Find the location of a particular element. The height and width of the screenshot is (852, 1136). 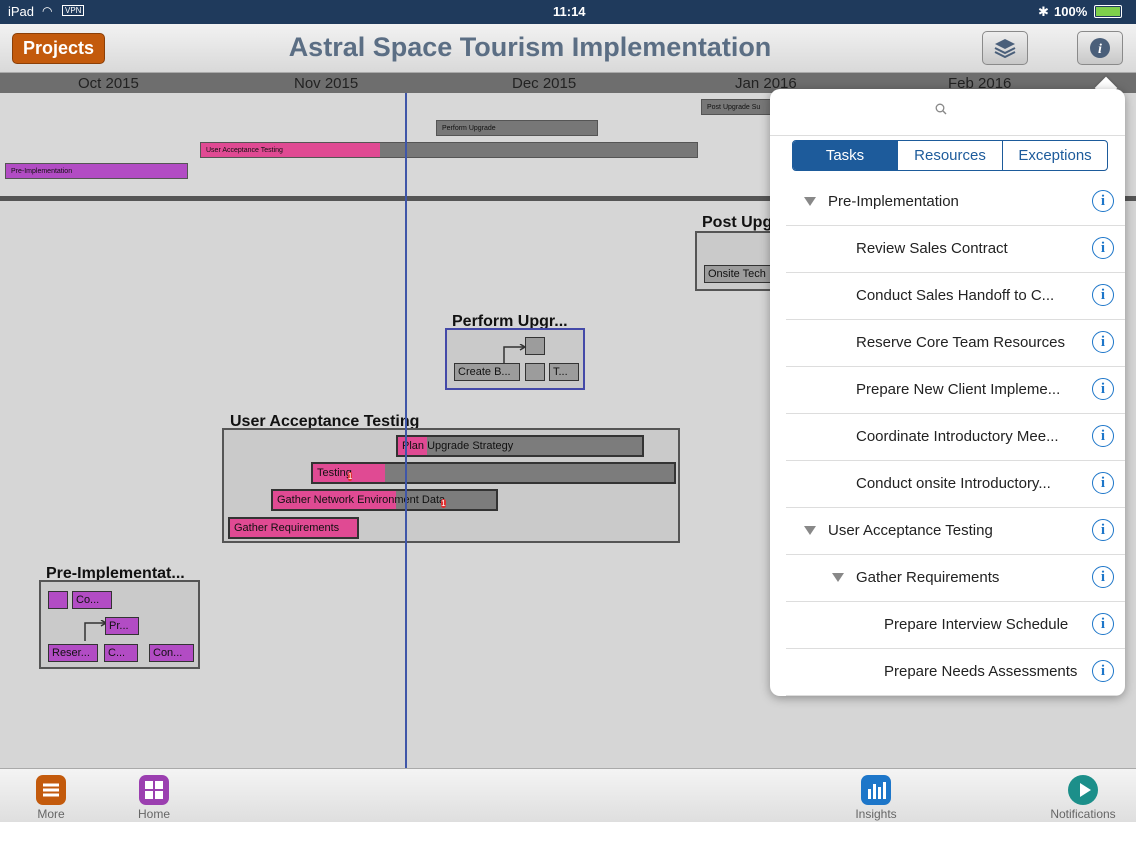

tab-label: Home is located at coordinates (153, 814).